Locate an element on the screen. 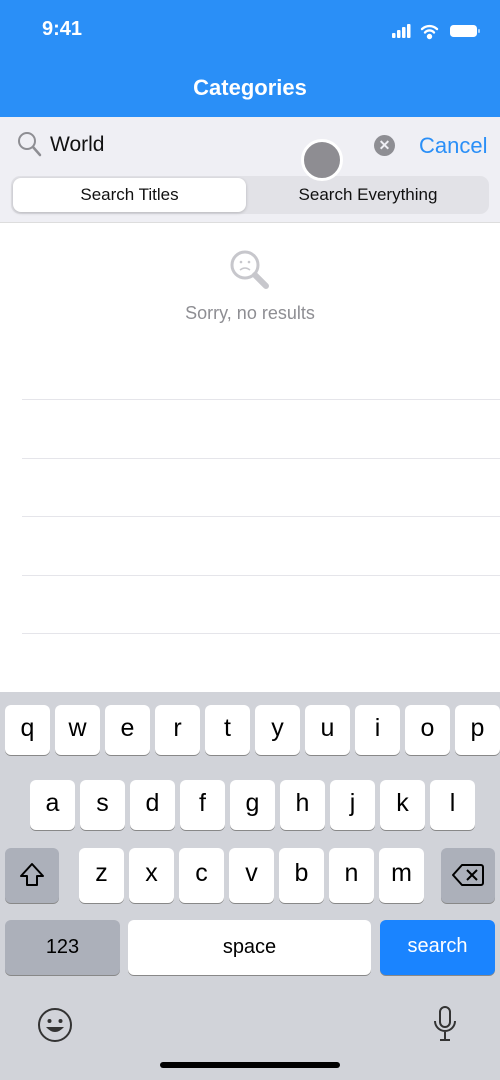 Image resolution: width=500 pixels, height=1080 pixels. clear-icon: ✕ is located at coordinates (384, 145).